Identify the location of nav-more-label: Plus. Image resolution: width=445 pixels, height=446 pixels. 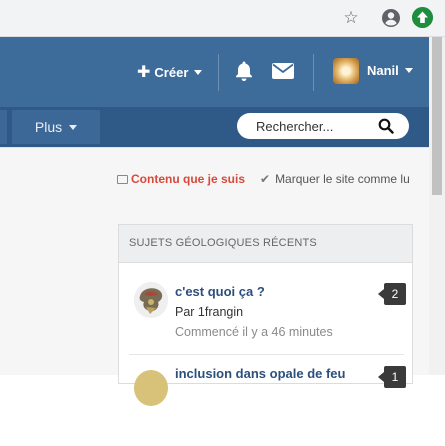
(48, 127).